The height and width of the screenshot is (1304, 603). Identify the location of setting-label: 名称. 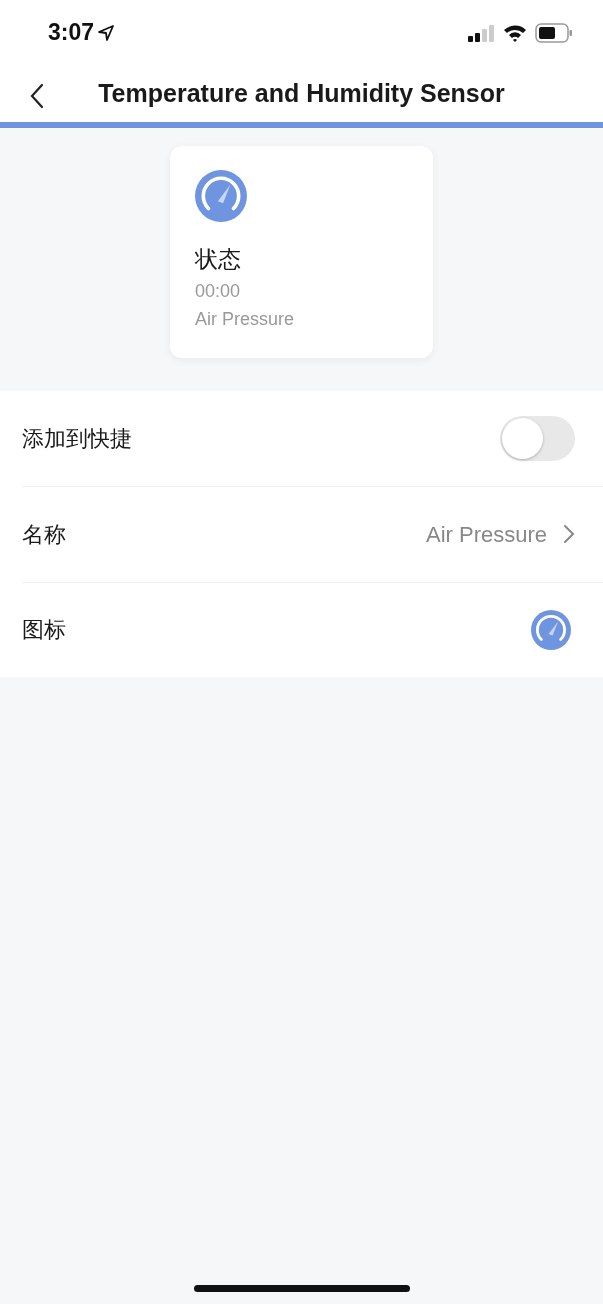
(44, 534).